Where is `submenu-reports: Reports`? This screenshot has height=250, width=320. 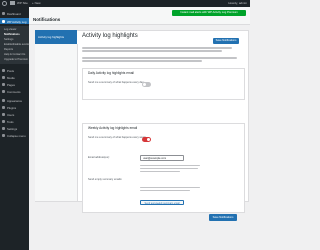 submenu-reports: Reports is located at coordinates (8, 49).